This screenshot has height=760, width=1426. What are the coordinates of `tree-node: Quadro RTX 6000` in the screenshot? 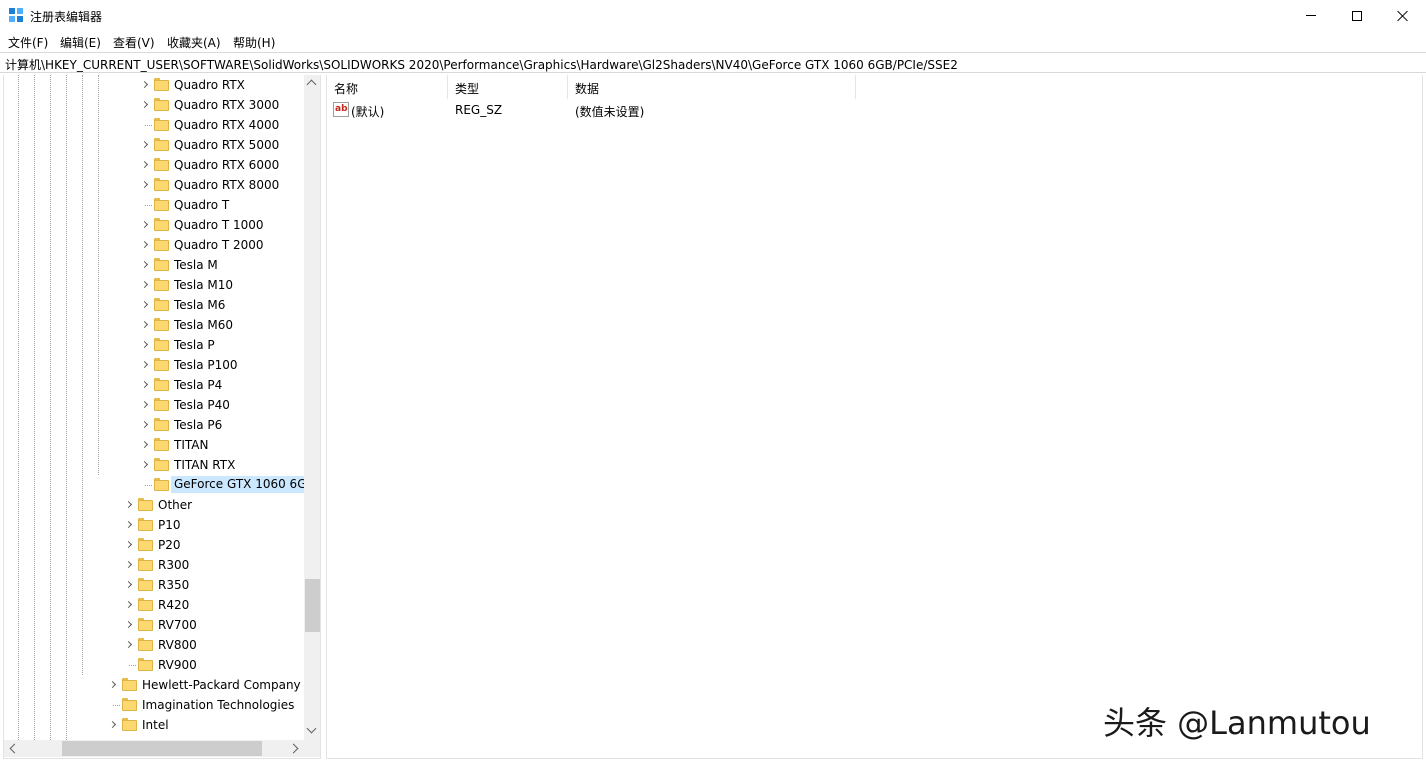 It's located at (154, 165).